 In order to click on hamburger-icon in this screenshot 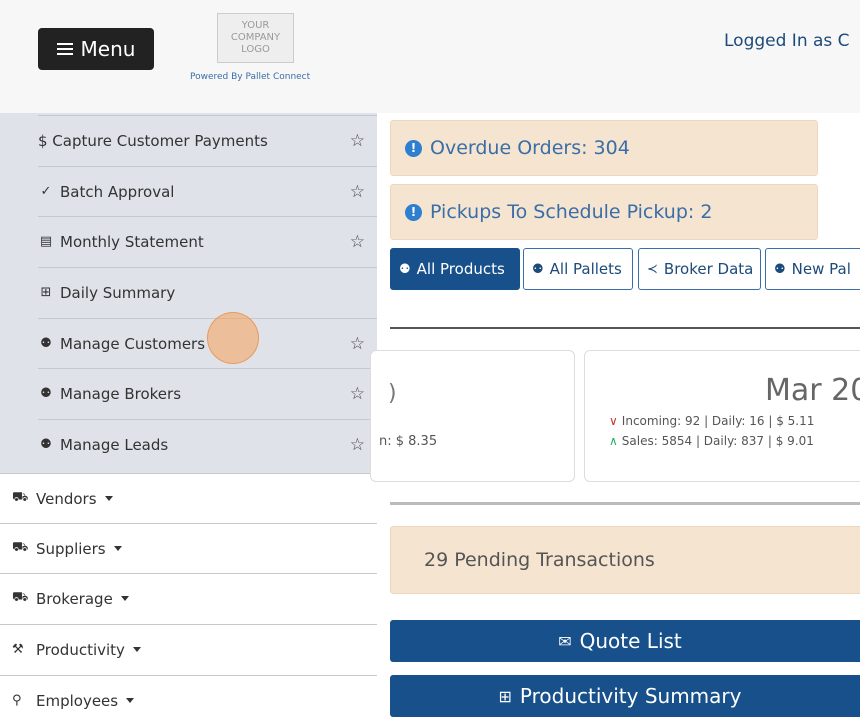, I will do `click(64, 49)`.